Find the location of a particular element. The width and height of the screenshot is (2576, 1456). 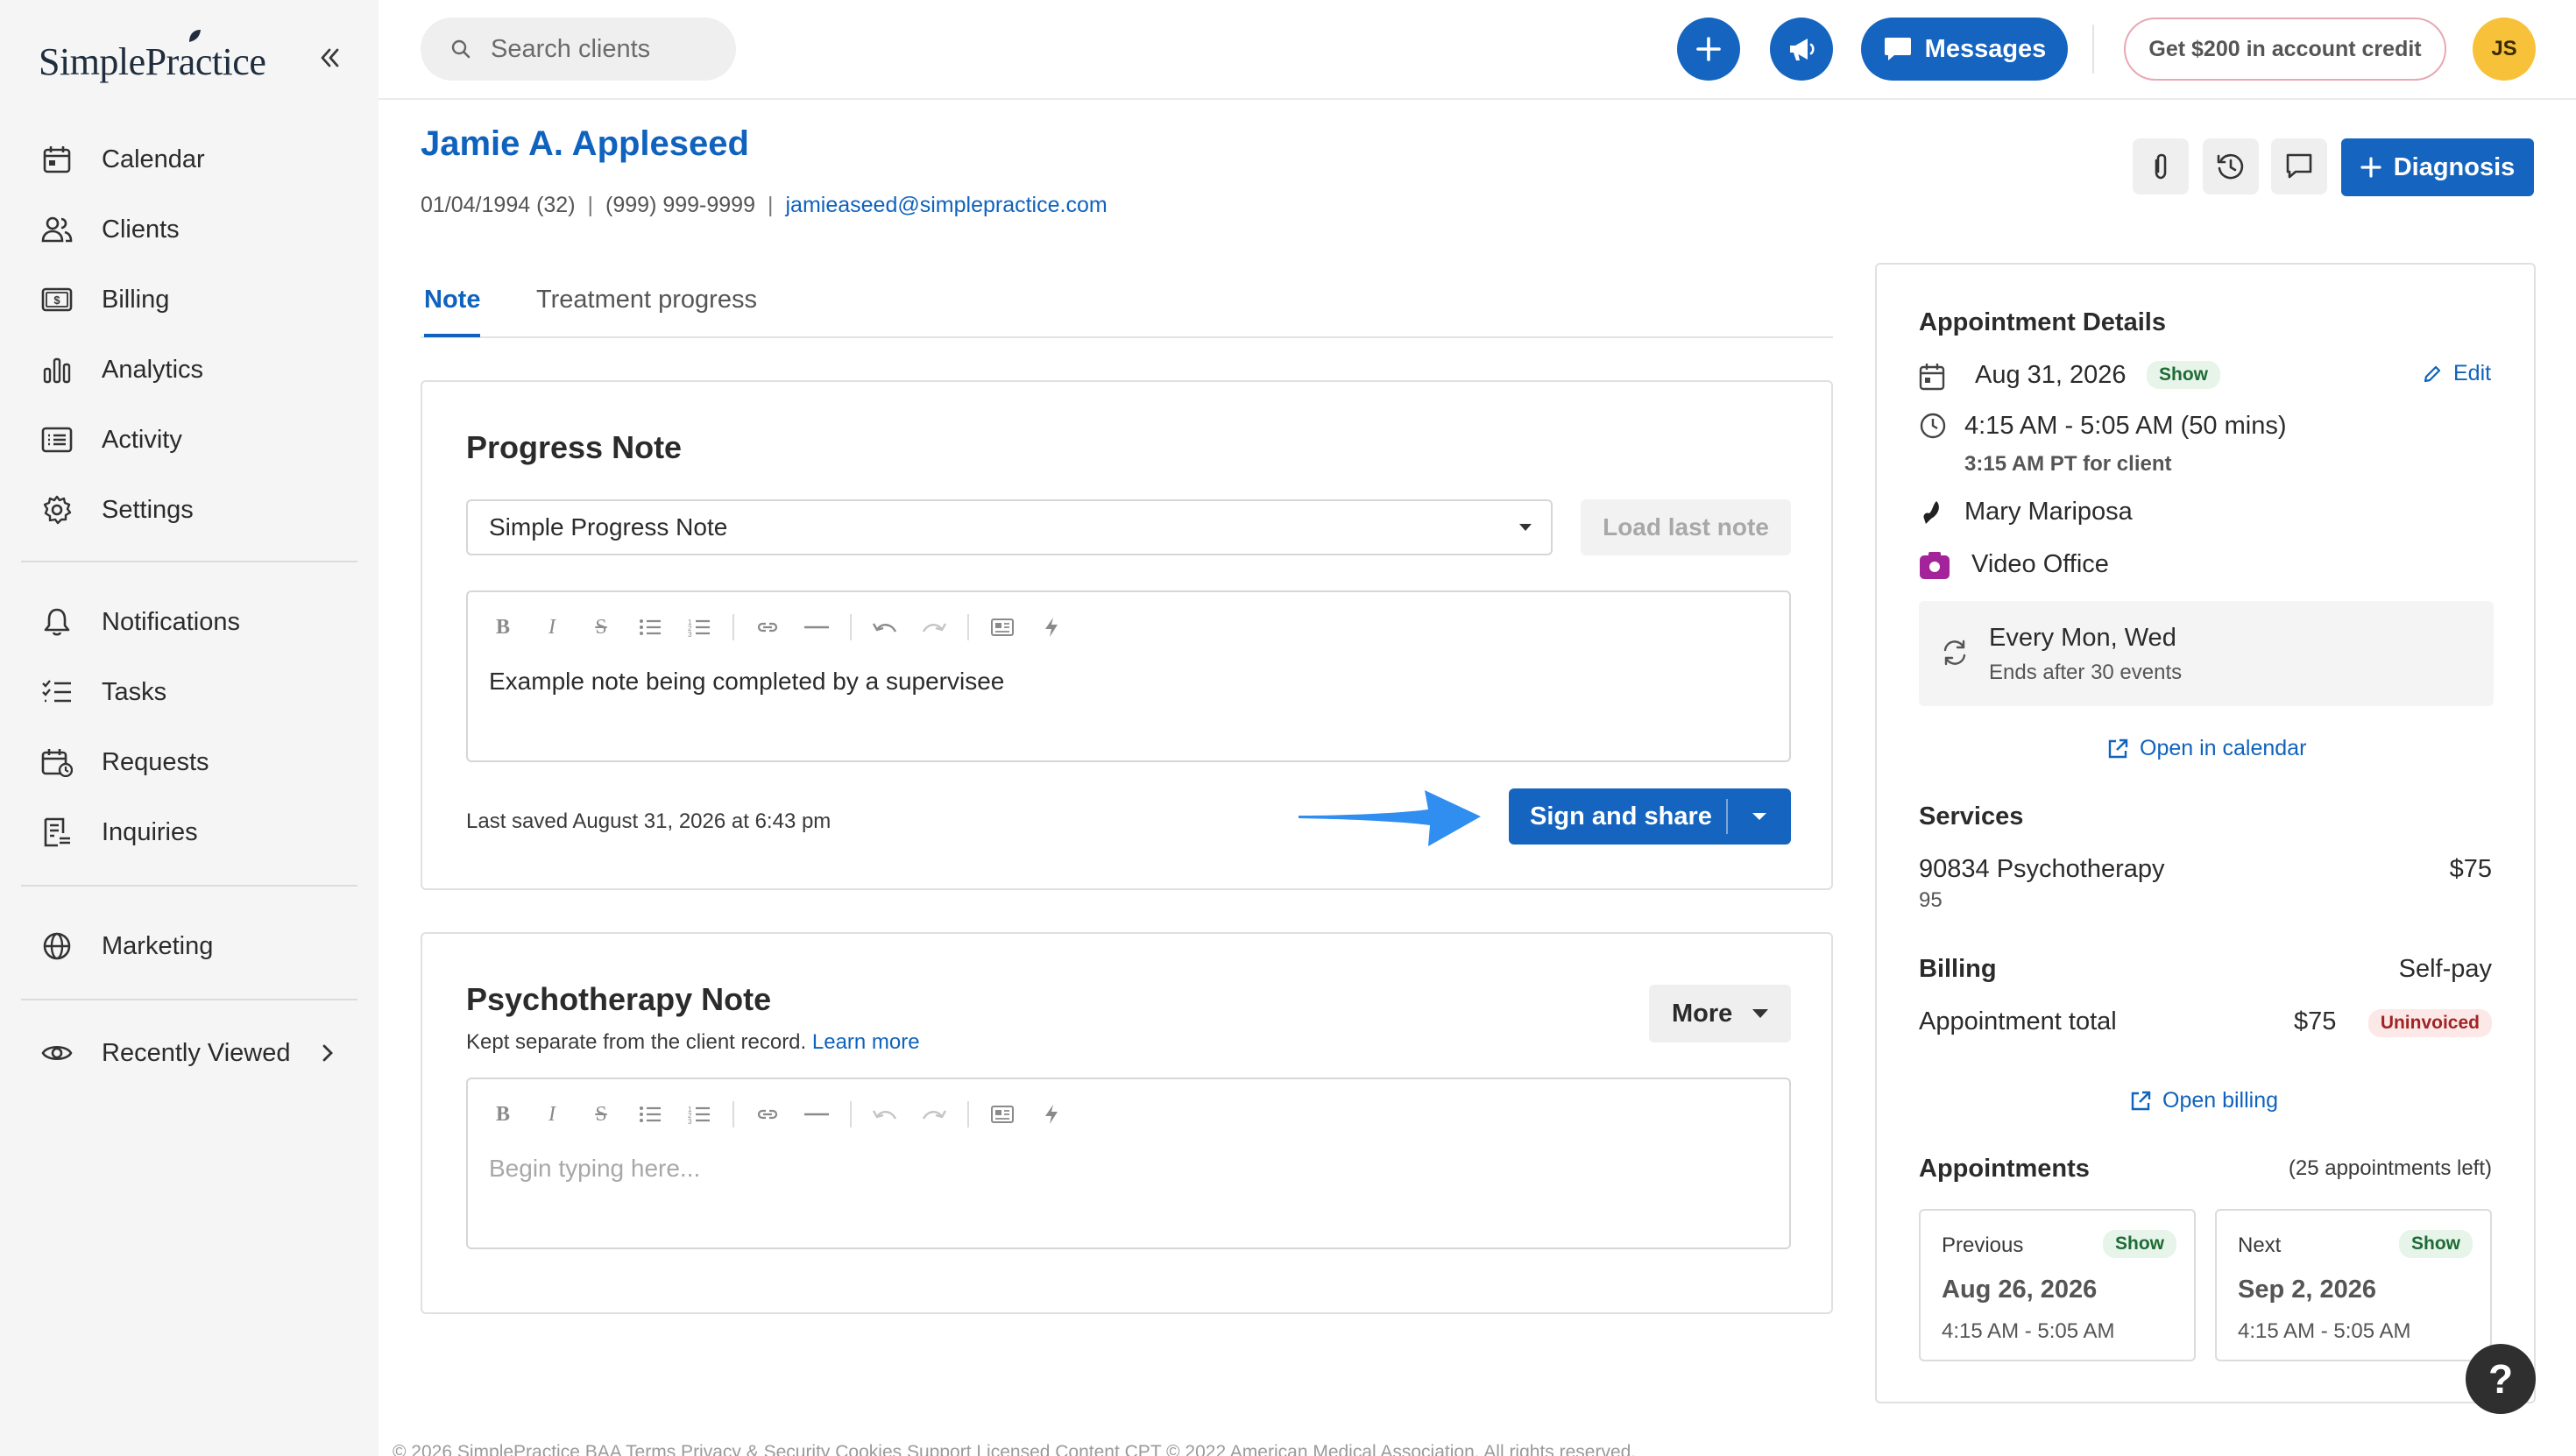

open-in-calendar-link: Open in calendar is located at coordinates (2206, 748).